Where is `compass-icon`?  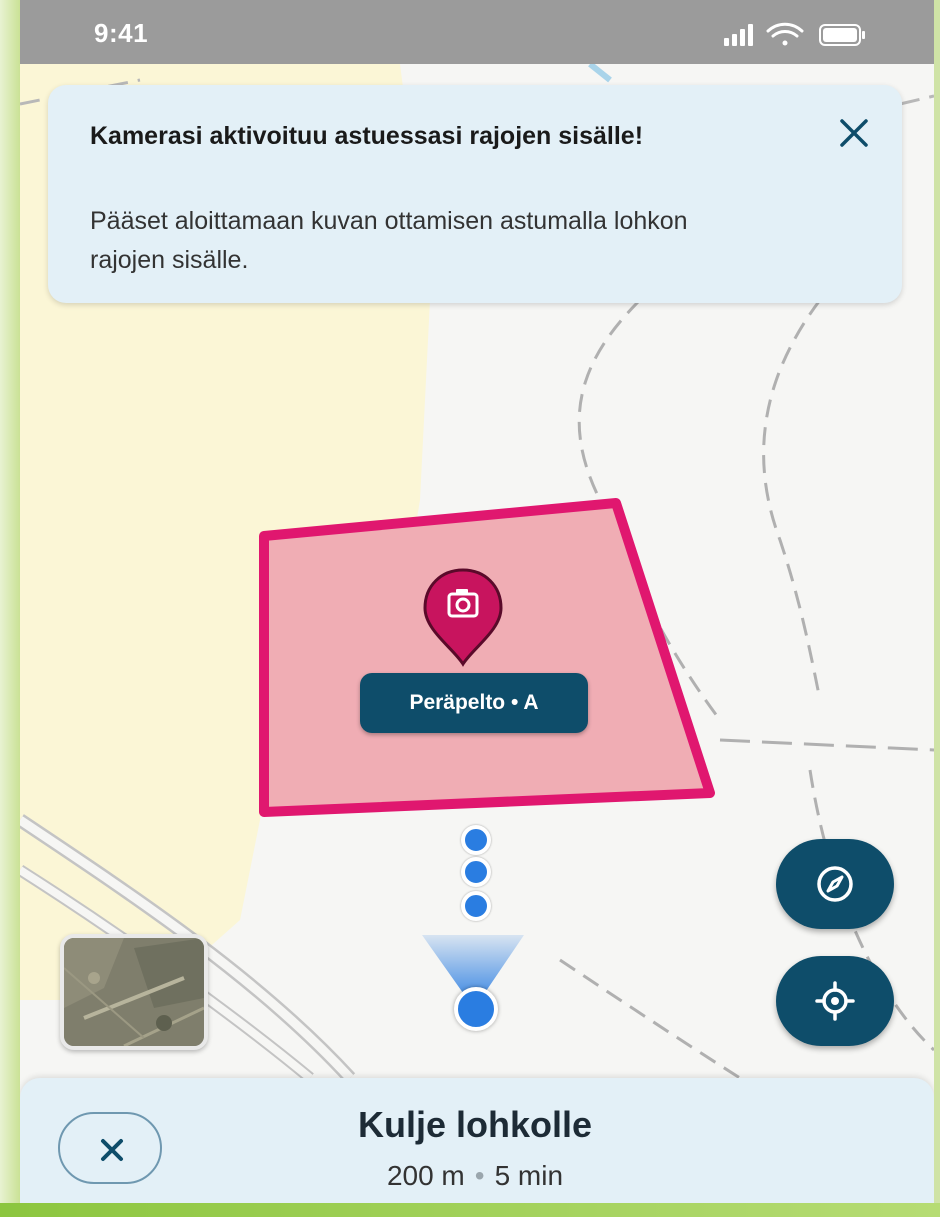 compass-icon is located at coordinates (835, 884).